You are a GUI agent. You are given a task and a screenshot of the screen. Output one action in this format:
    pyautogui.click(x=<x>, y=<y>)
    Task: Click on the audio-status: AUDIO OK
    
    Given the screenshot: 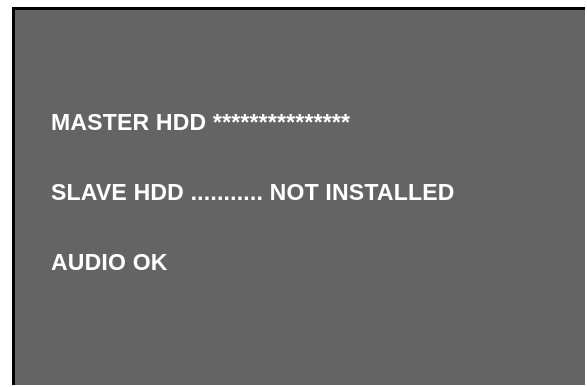 What is the action you would take?
    pyautogui.click(x=109, y=262)
    